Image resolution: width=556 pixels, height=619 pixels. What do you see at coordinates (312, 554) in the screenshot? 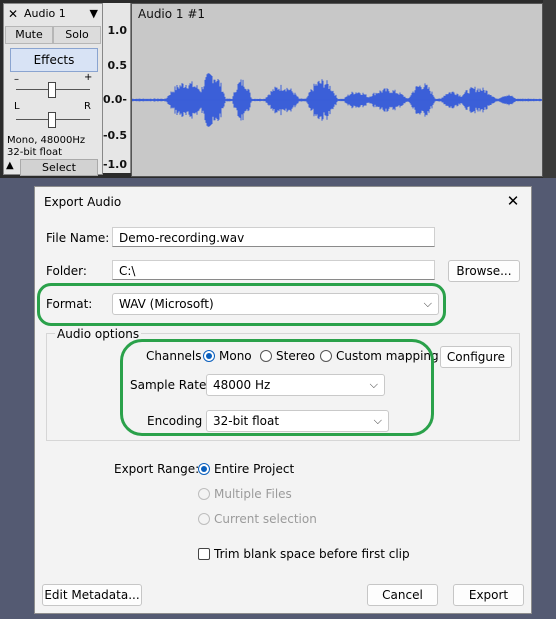
I see `trim-blank-label: Trim blank space before first clip` at bounding box center [312, 554].